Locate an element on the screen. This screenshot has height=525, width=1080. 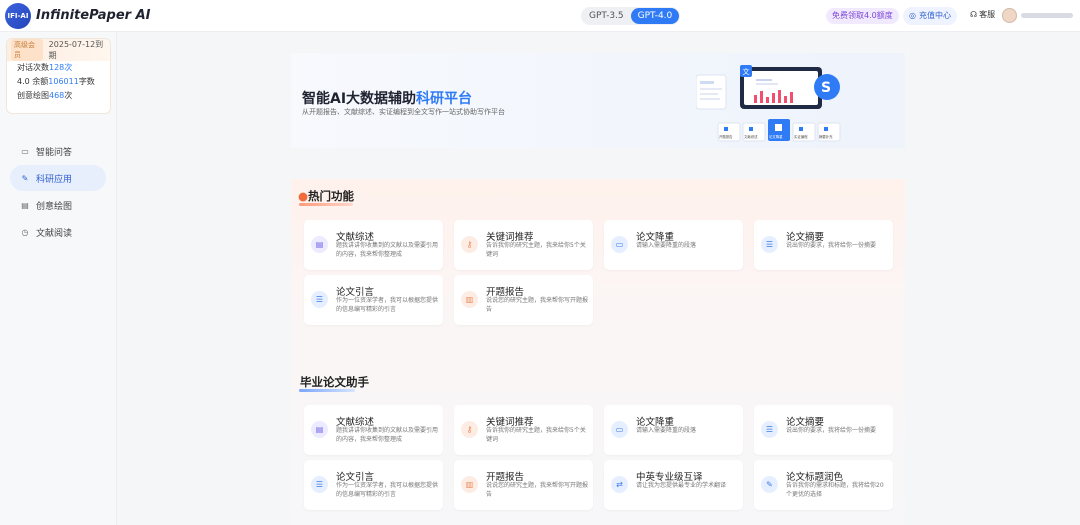
member-stat-draw: 创意绘图468次 is located at coordinates (45, 95).